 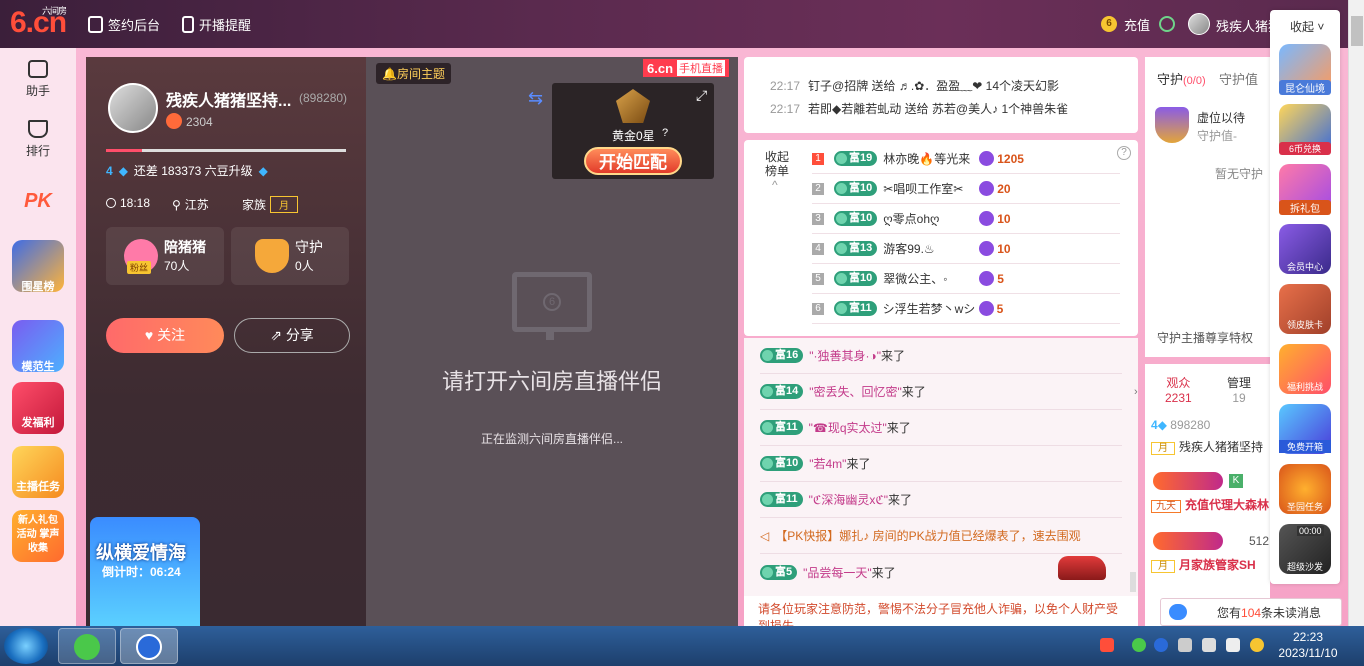 I want to click on follow-button: ♥ 关注, so click(x=165, y=335).